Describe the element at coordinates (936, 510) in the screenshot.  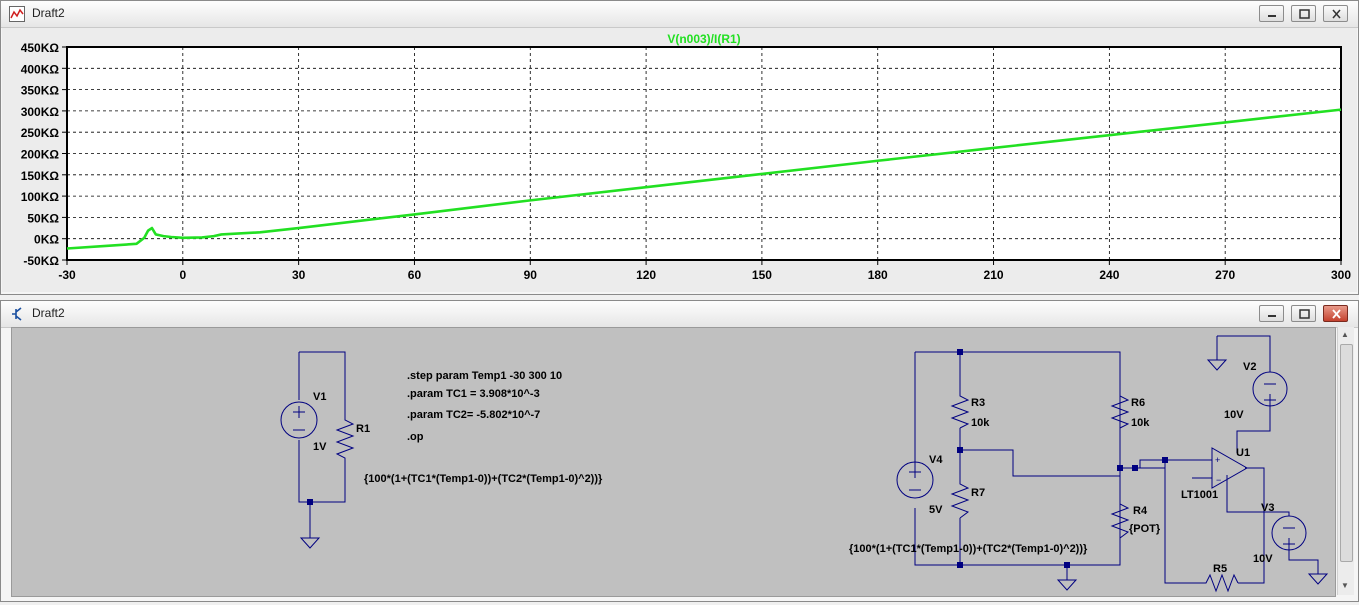
I see `label-v4-value: 5V` at that location.